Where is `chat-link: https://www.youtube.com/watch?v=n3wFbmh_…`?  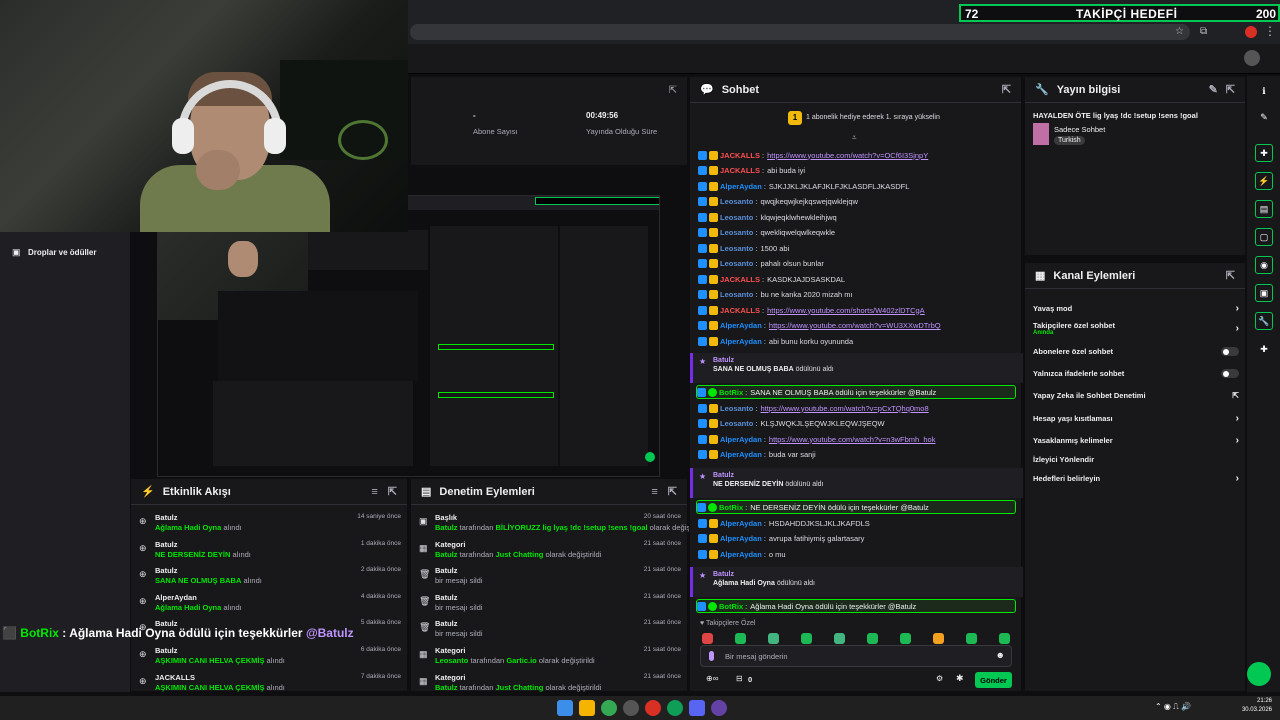
chat-link: https://www.youtube.com/watch?v=n3wFbmh_… is located at coordinates (852, 439).